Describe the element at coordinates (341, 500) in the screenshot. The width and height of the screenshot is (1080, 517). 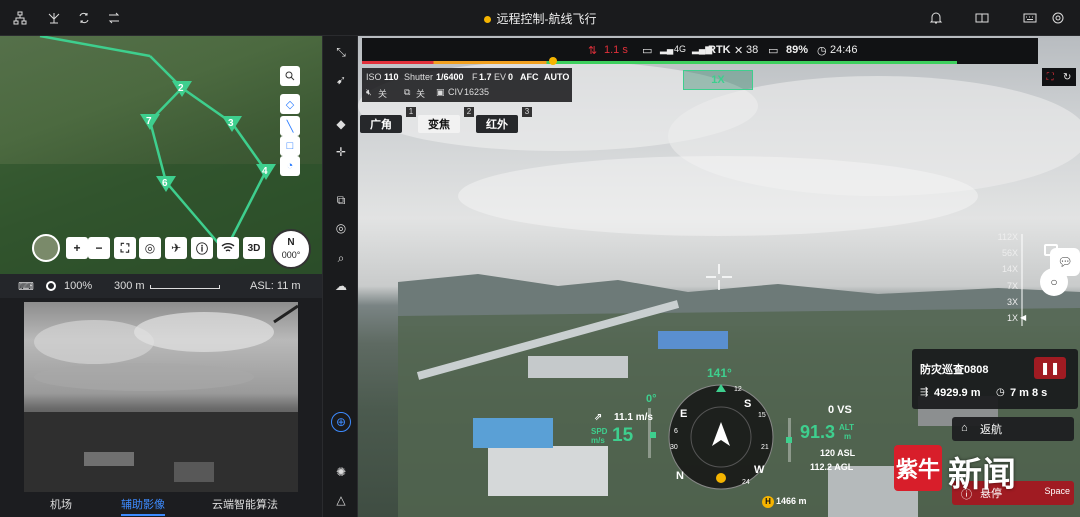
I see `measure-icon: △` at that location.